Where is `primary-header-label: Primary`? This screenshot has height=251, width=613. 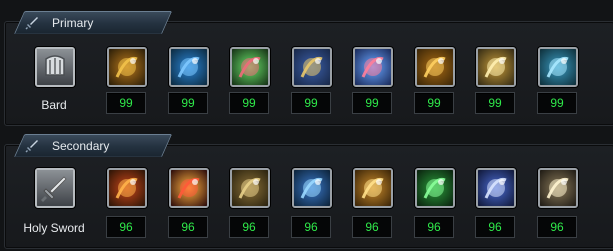 primary-header-label: Primary is located at coordinates (73, 22).